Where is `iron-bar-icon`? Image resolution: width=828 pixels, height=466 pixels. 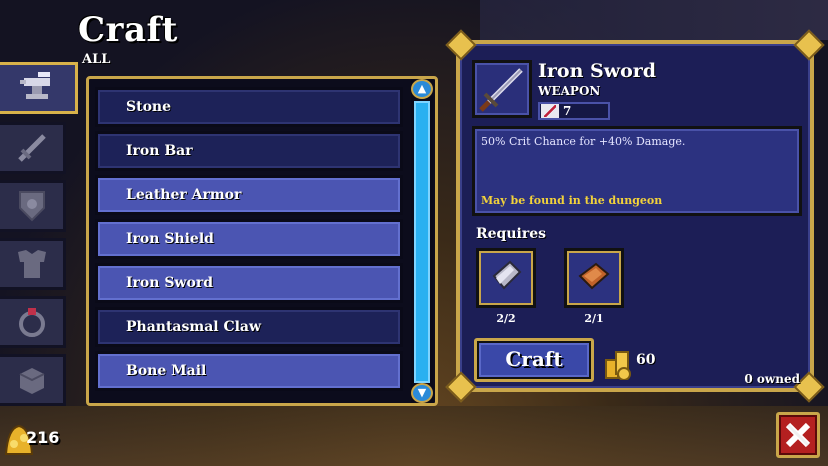 iron-bar-icon is located at coordinates (507, 275).